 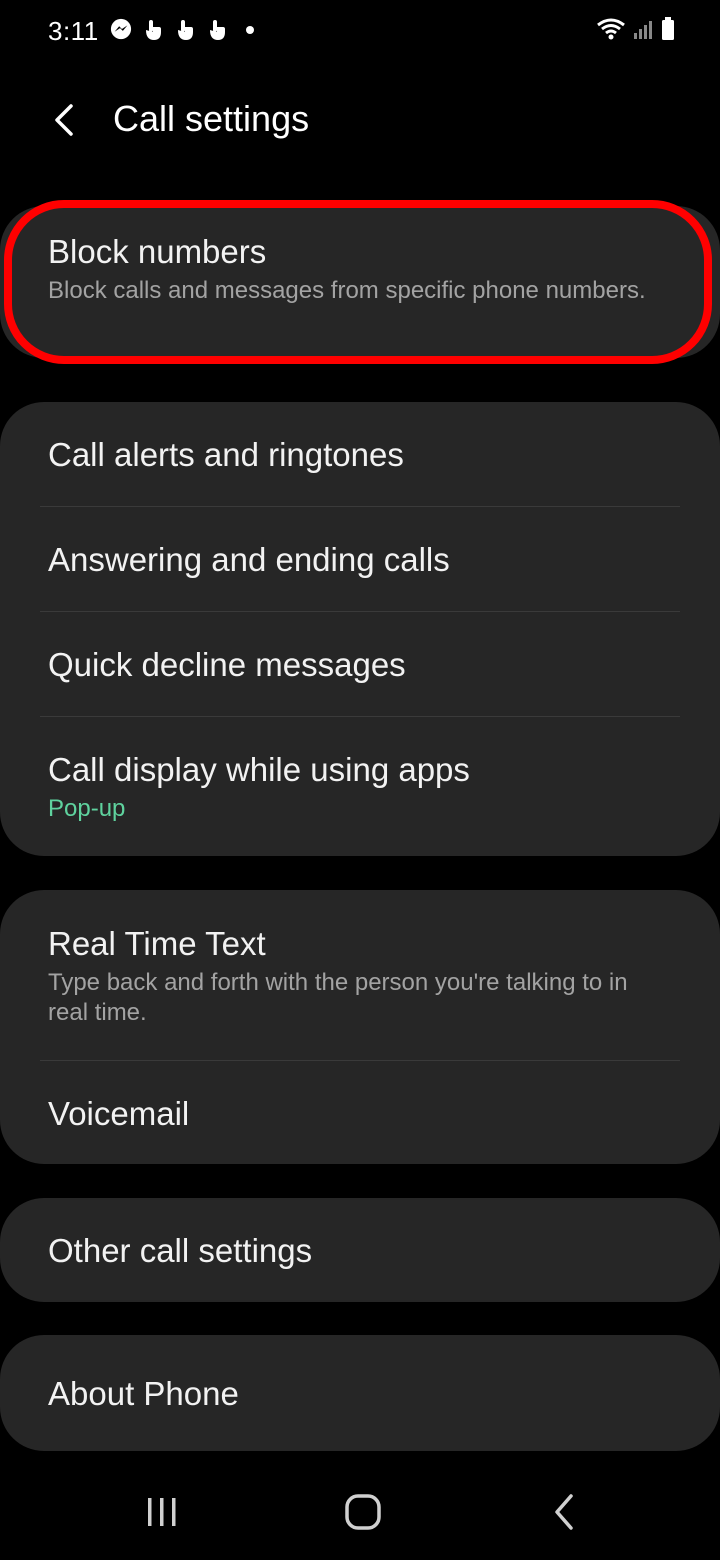 I want to click on chevron-left-icon, so click(x=64, y=120).